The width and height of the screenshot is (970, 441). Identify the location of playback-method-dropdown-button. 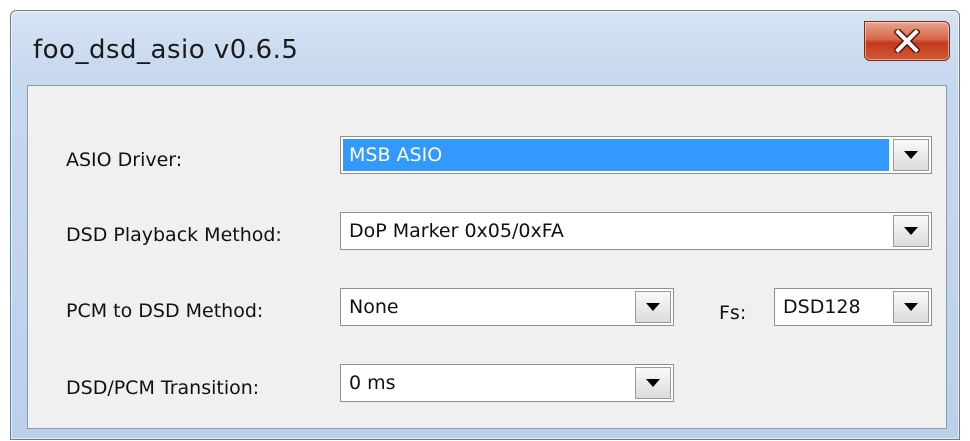
(911, 231).